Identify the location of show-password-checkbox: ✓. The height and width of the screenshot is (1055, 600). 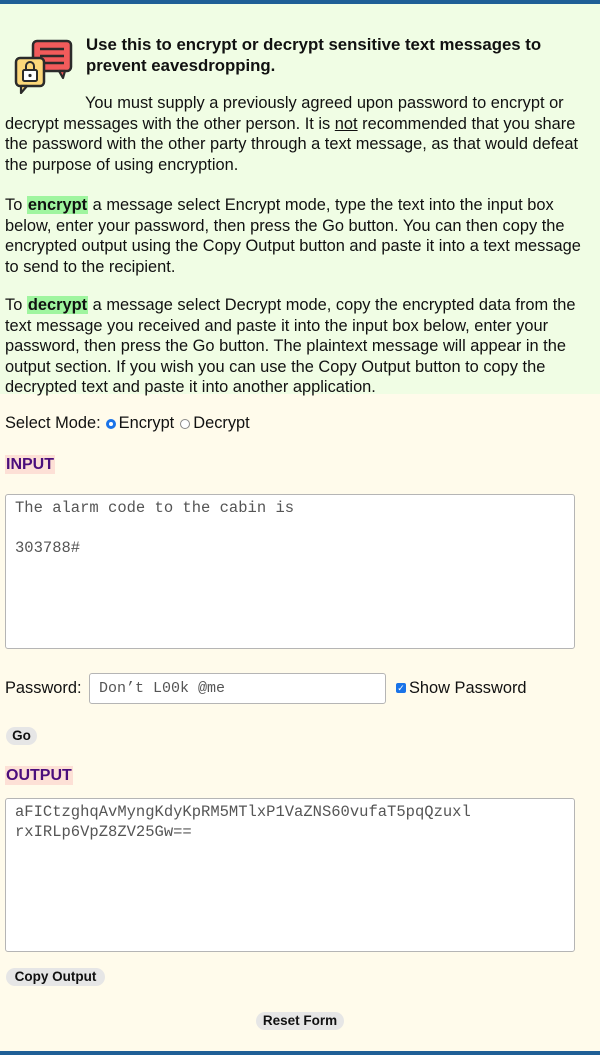
(401, 688).